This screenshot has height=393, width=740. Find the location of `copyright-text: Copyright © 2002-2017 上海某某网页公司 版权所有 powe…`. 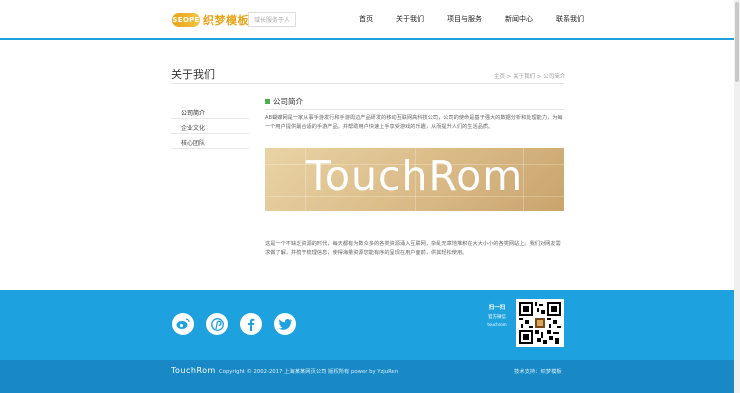

copyright-text: Copyright © 2002-2017 上海某某网页公司 版权所有 powe… is located at coordinates (309, 372).